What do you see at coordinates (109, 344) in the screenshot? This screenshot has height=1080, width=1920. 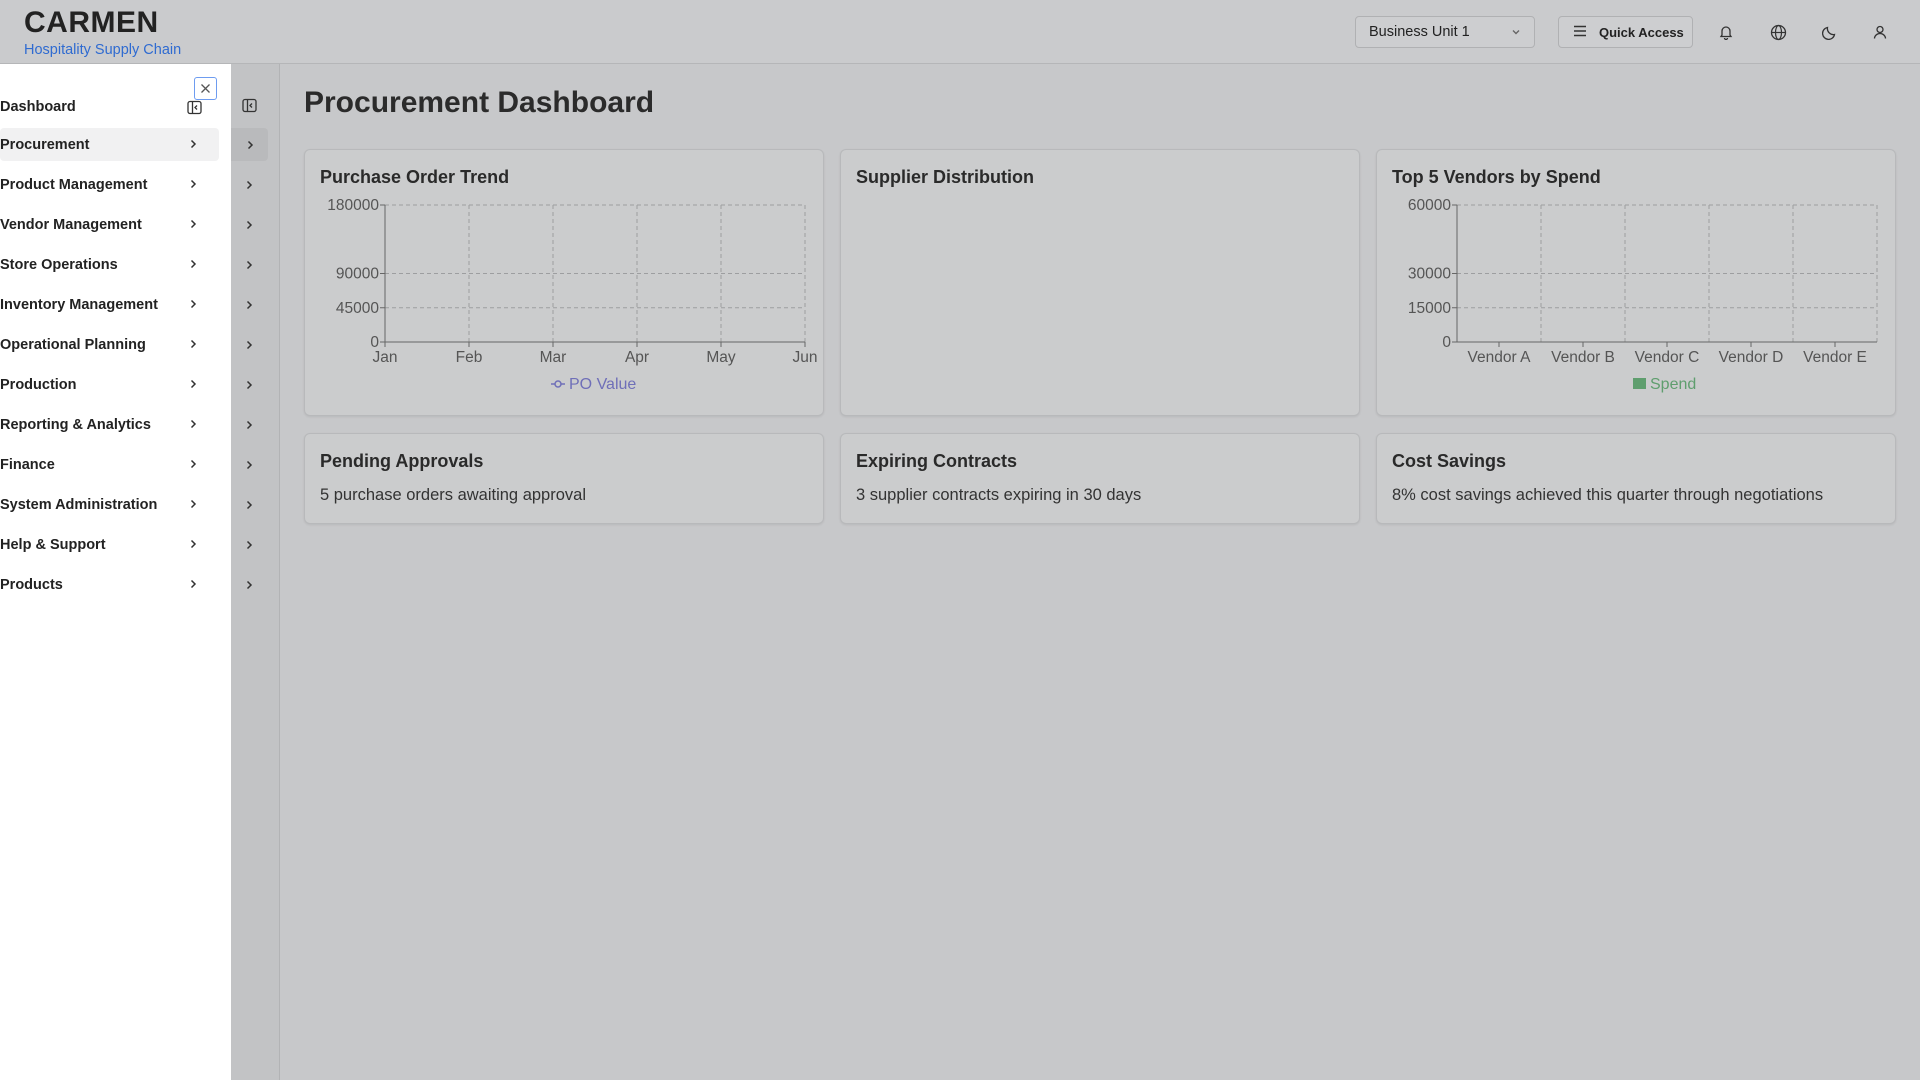 I see `sidebar-item-operational-planning: Operational Planning` at bounding box center [109, 344].